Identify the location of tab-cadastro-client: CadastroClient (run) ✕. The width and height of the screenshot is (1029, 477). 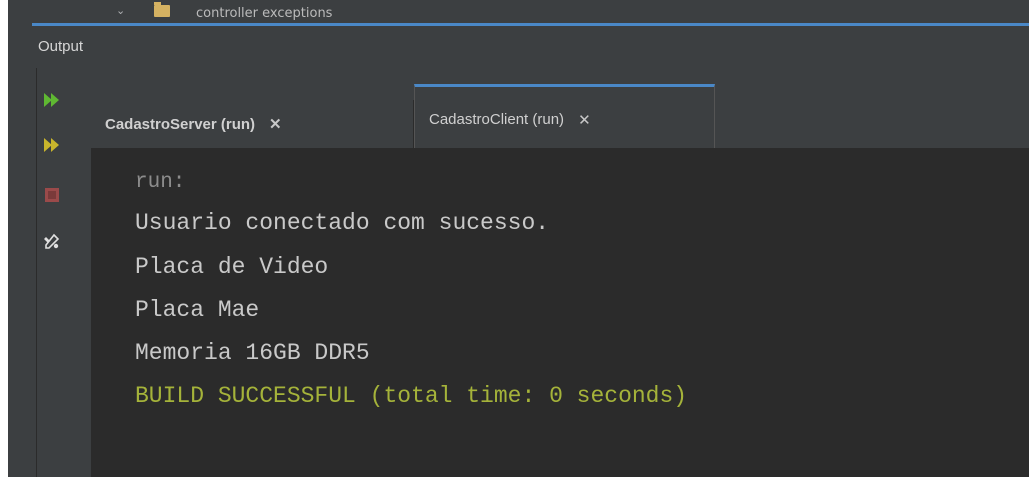
(564, 116).